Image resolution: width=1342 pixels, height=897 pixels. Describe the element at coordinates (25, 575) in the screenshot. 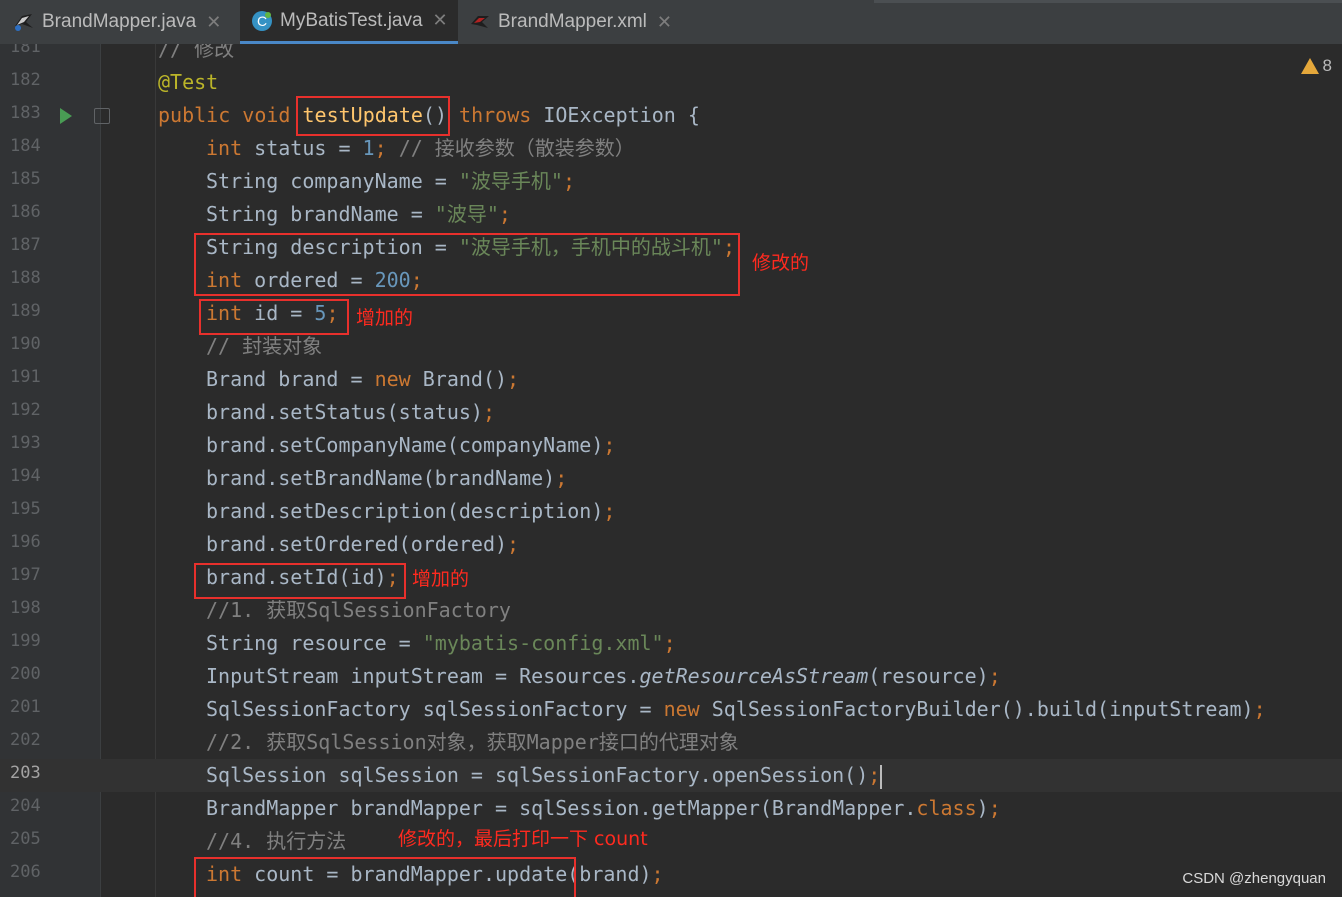

I see `line-number: 197` at that location.